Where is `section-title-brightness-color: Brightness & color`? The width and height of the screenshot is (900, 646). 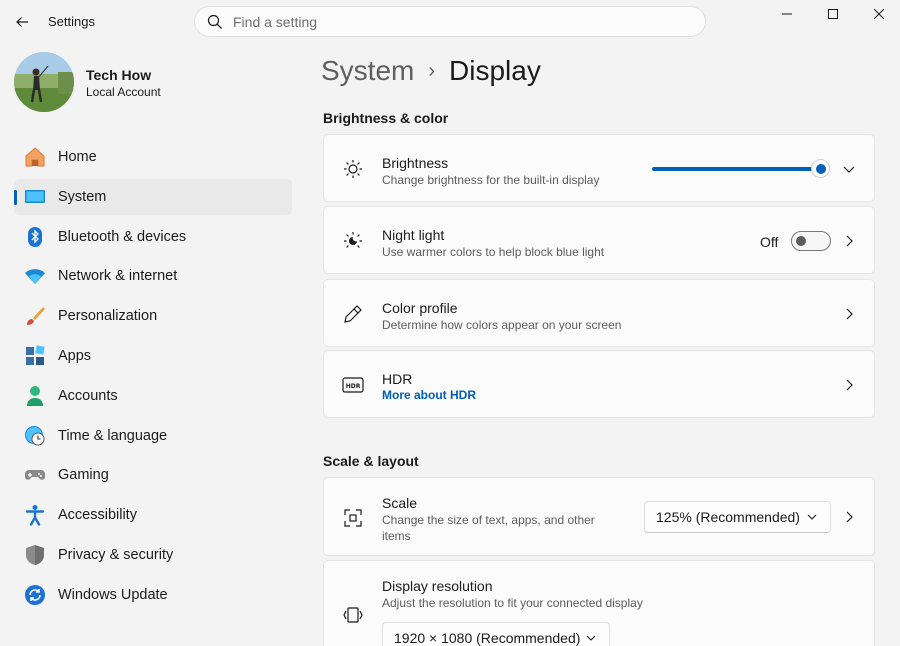
section-title-brightness-color: Brightness & color is located at coordinates (386, 118).